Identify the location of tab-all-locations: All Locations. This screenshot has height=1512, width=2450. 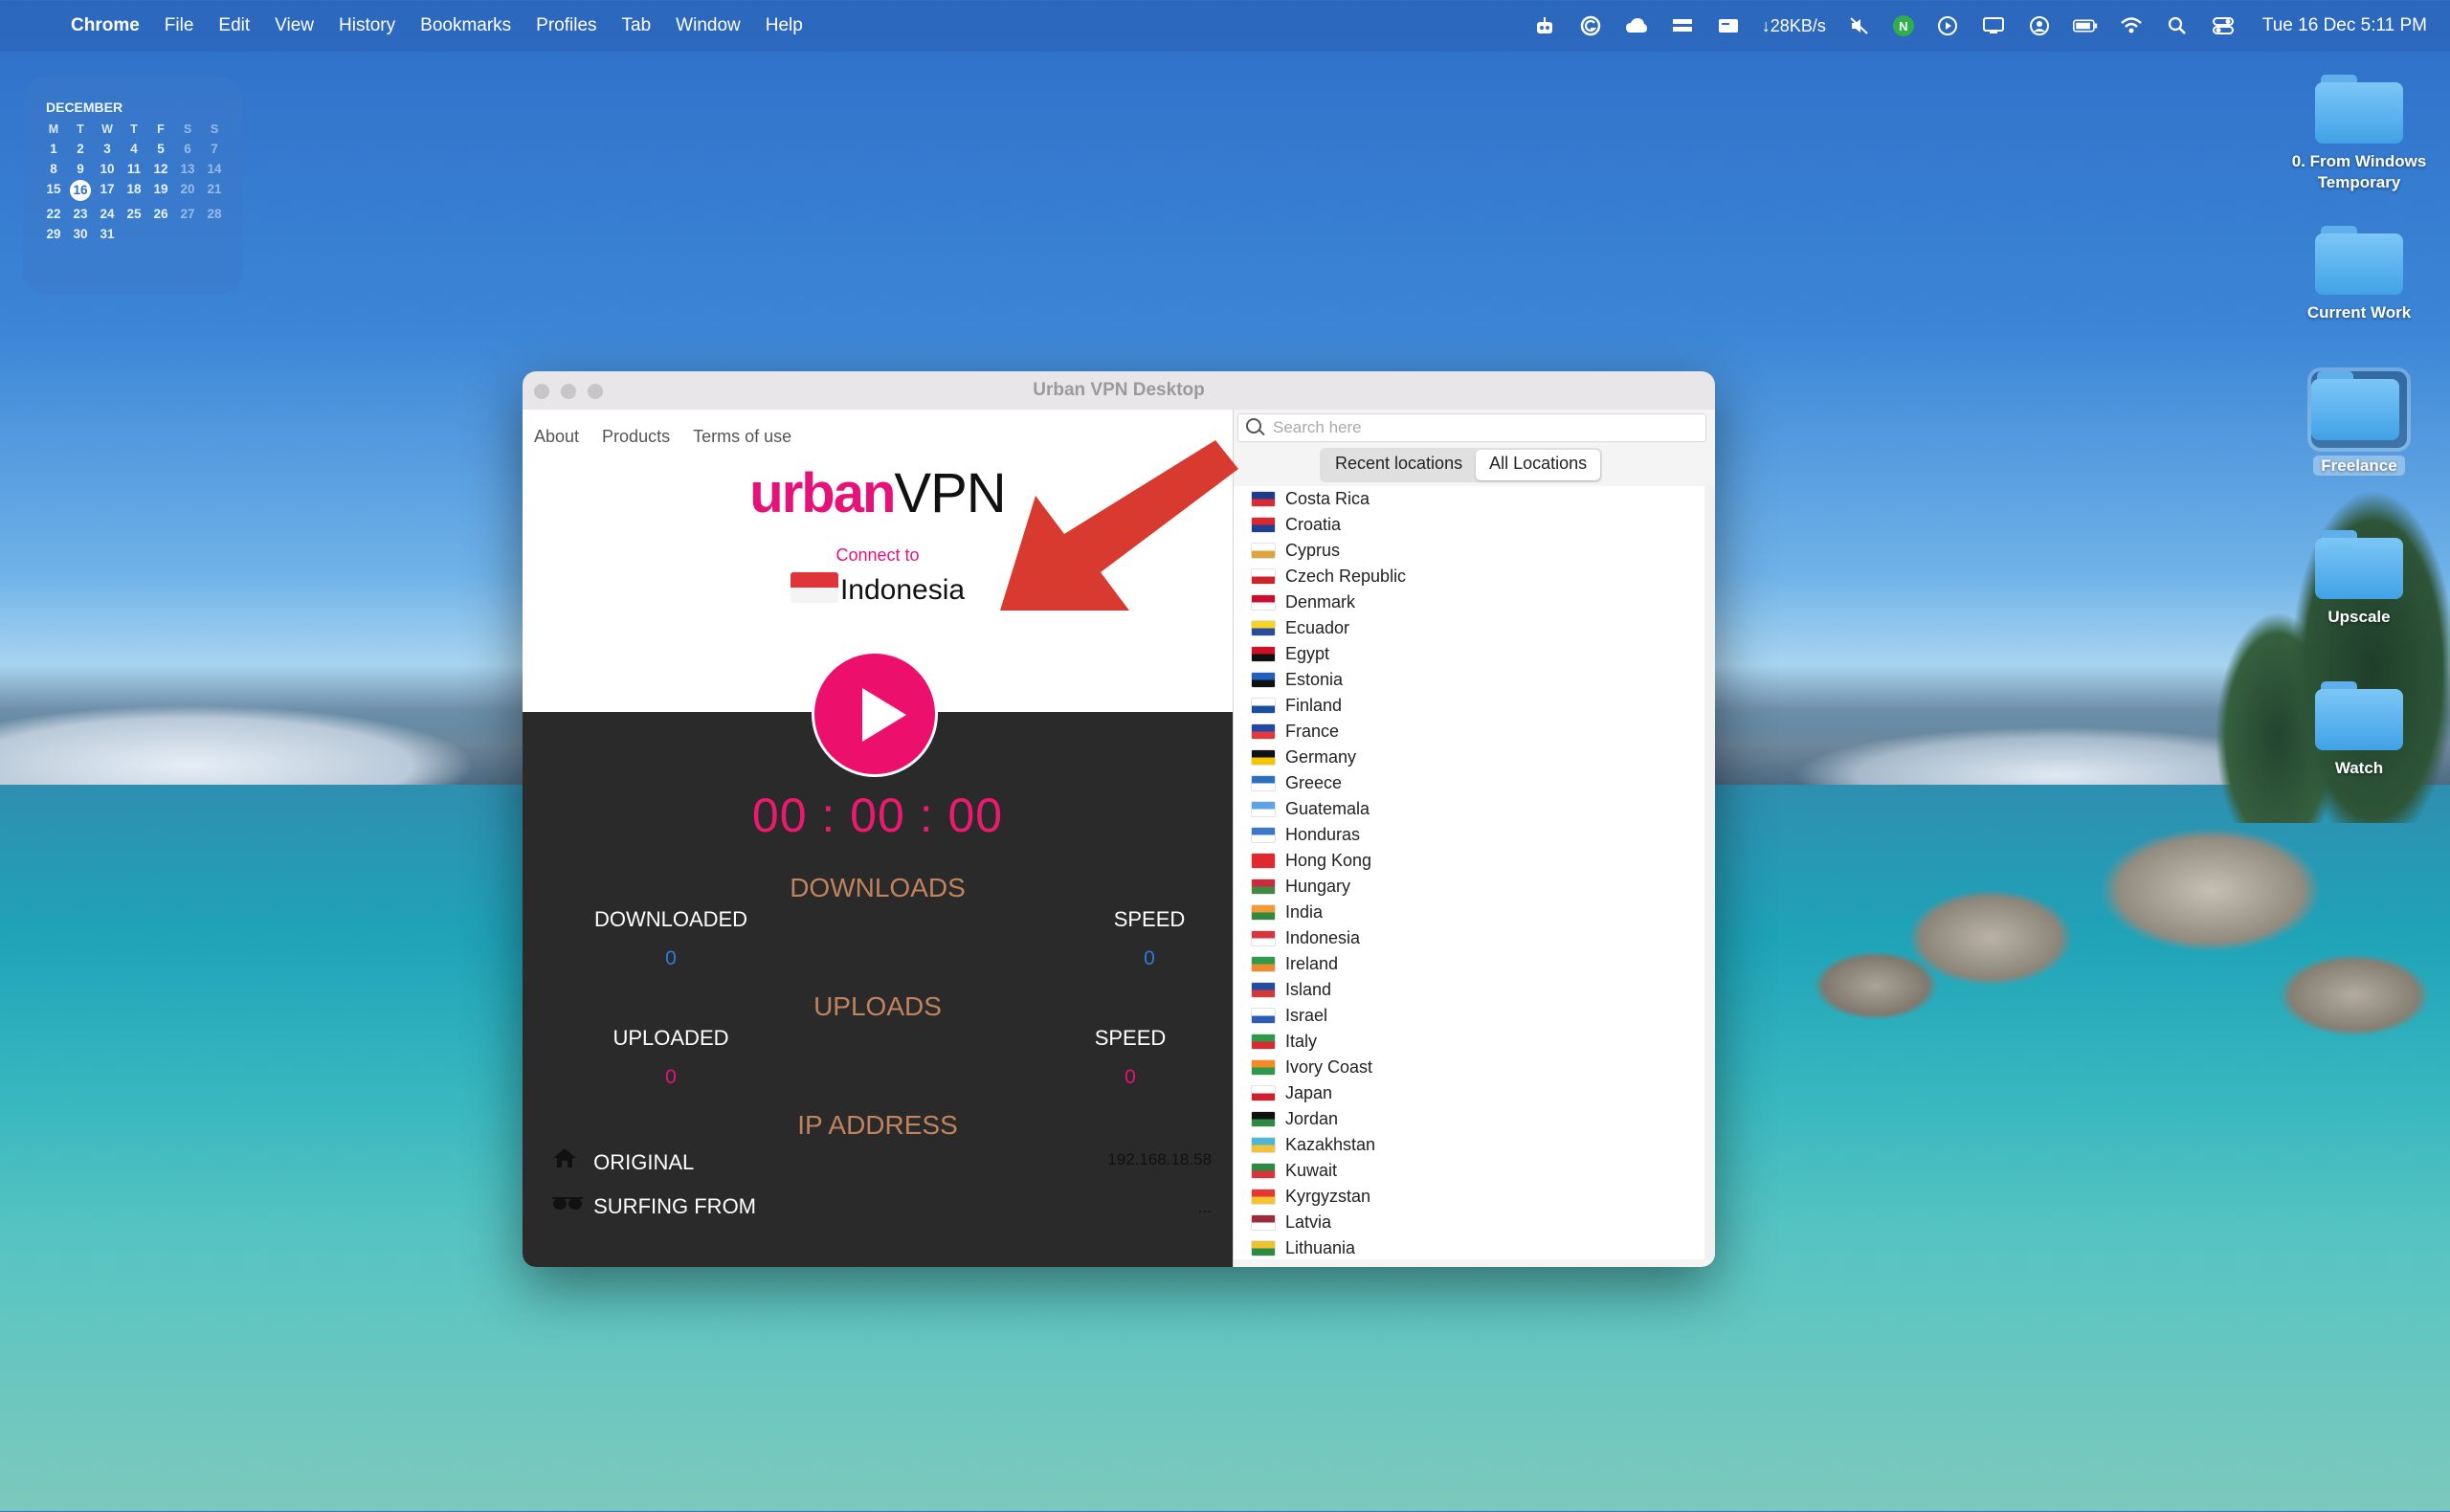
(1539, 465).